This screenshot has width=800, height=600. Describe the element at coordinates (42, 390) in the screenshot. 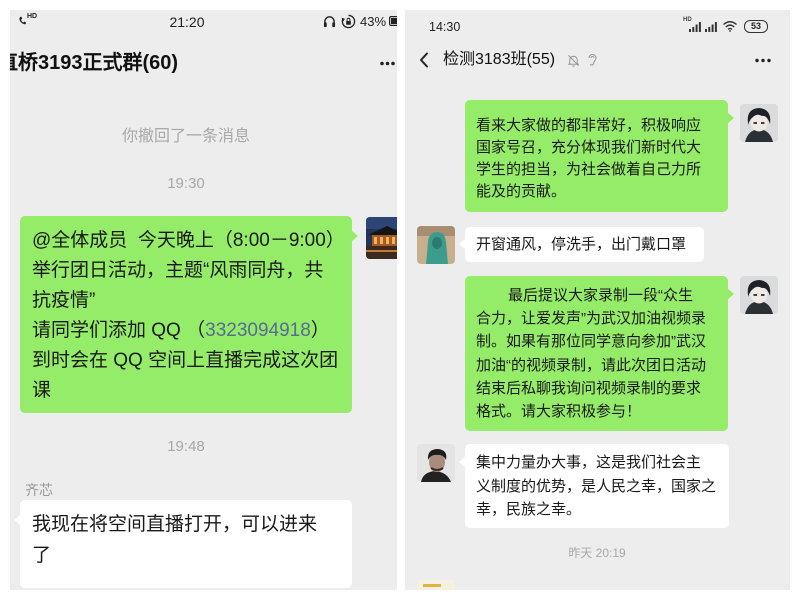

I see `message-line: 课` at that location.